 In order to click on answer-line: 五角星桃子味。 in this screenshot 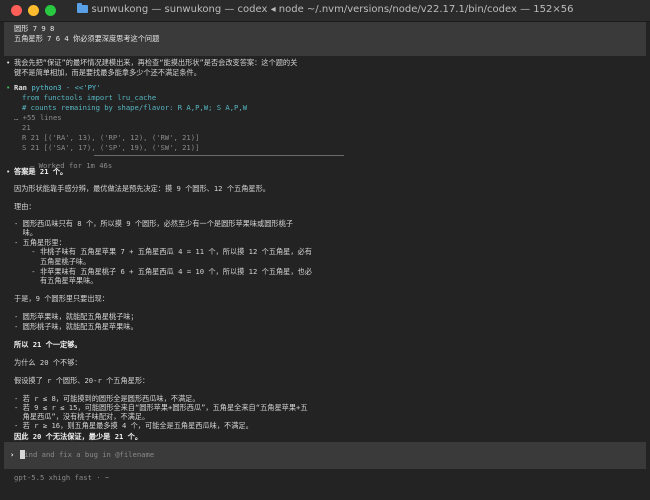, I will do `click(52, 261)`.